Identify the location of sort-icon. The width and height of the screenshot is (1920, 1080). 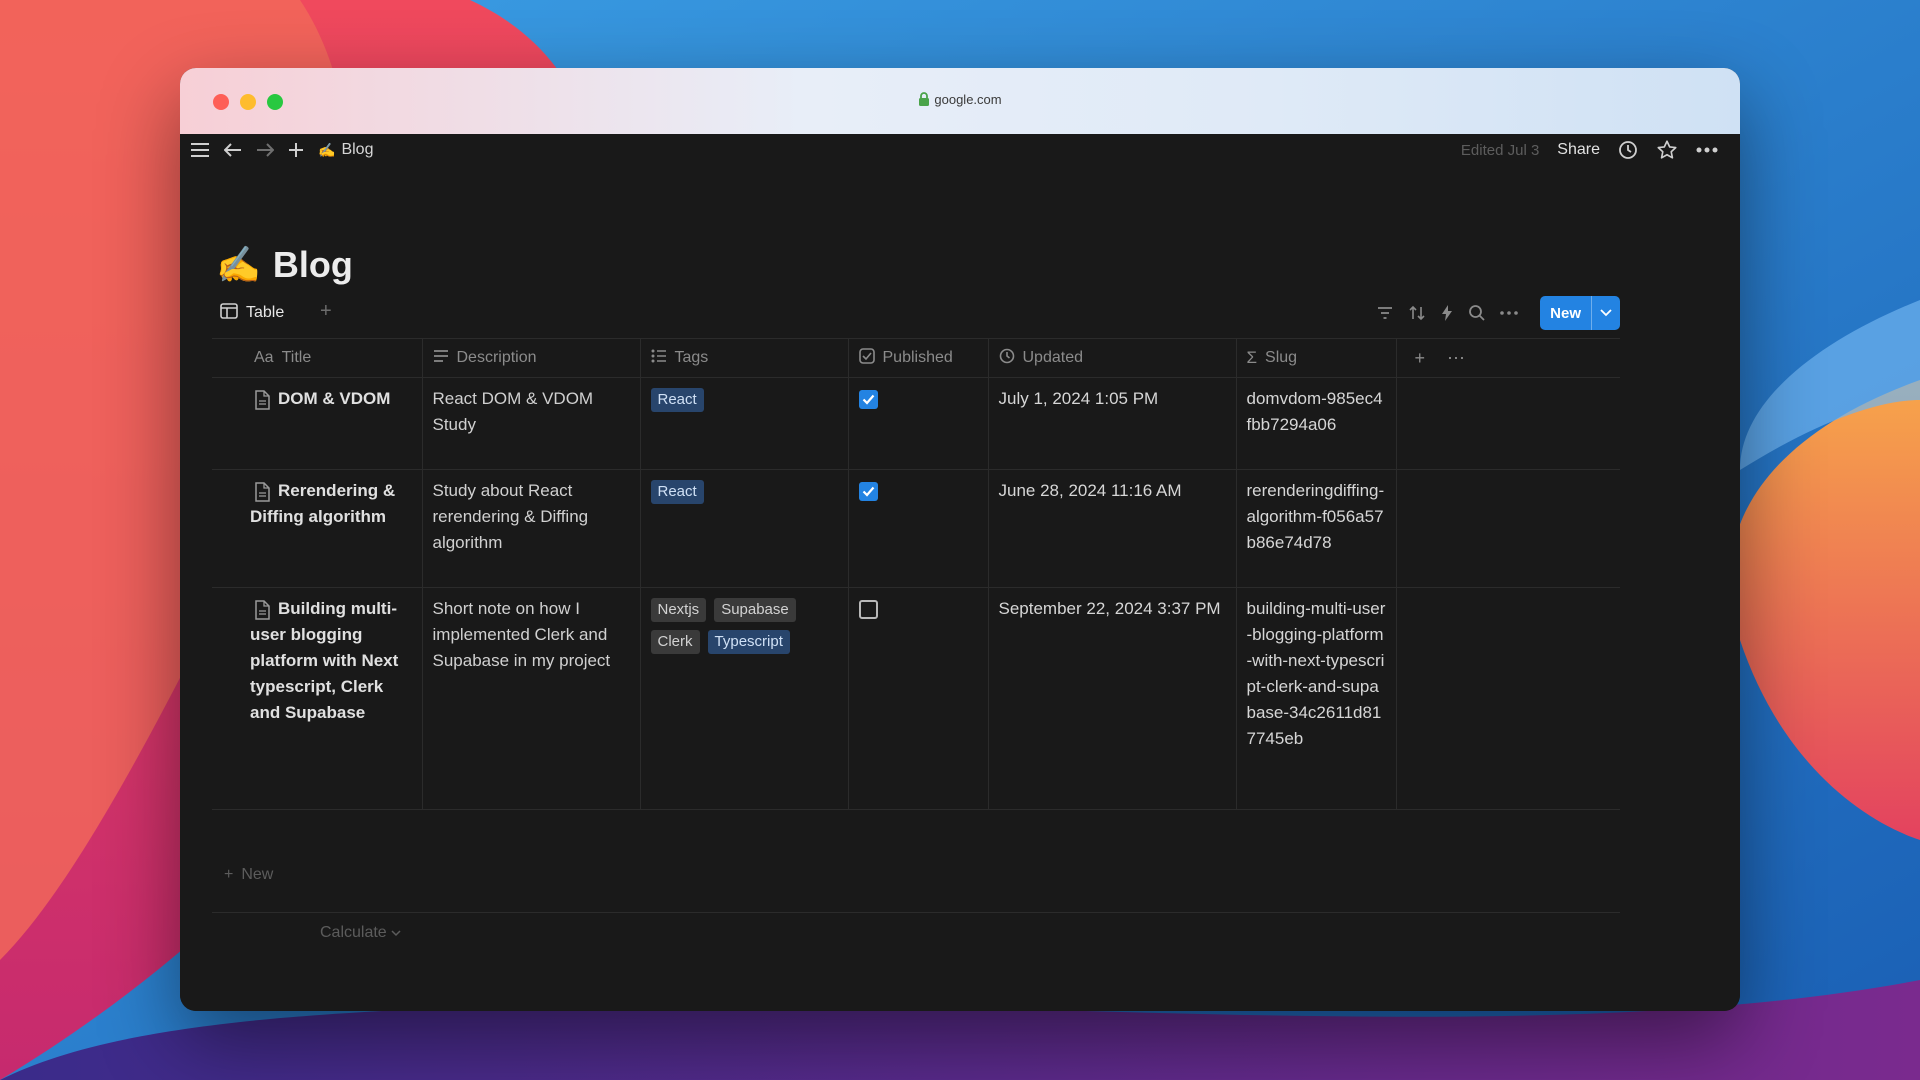
(1417, 313).